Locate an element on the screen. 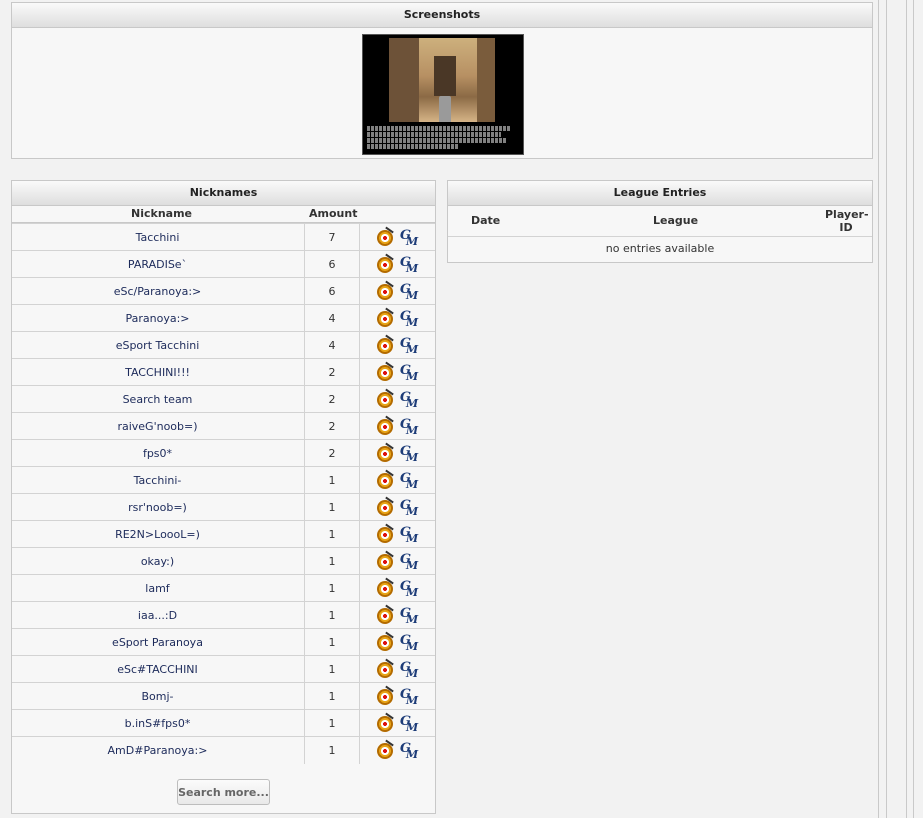 The image size is (923, 818). nickname-cell: Bomj- is located at coordinates (157, 696).